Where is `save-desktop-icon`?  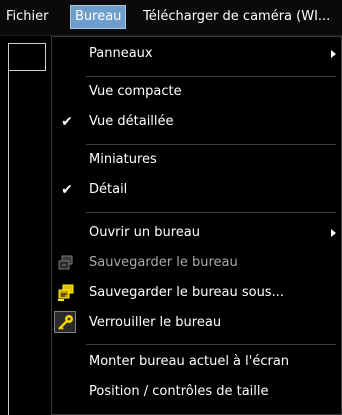 save-desktop-icon is located at coordinates (66, 263).